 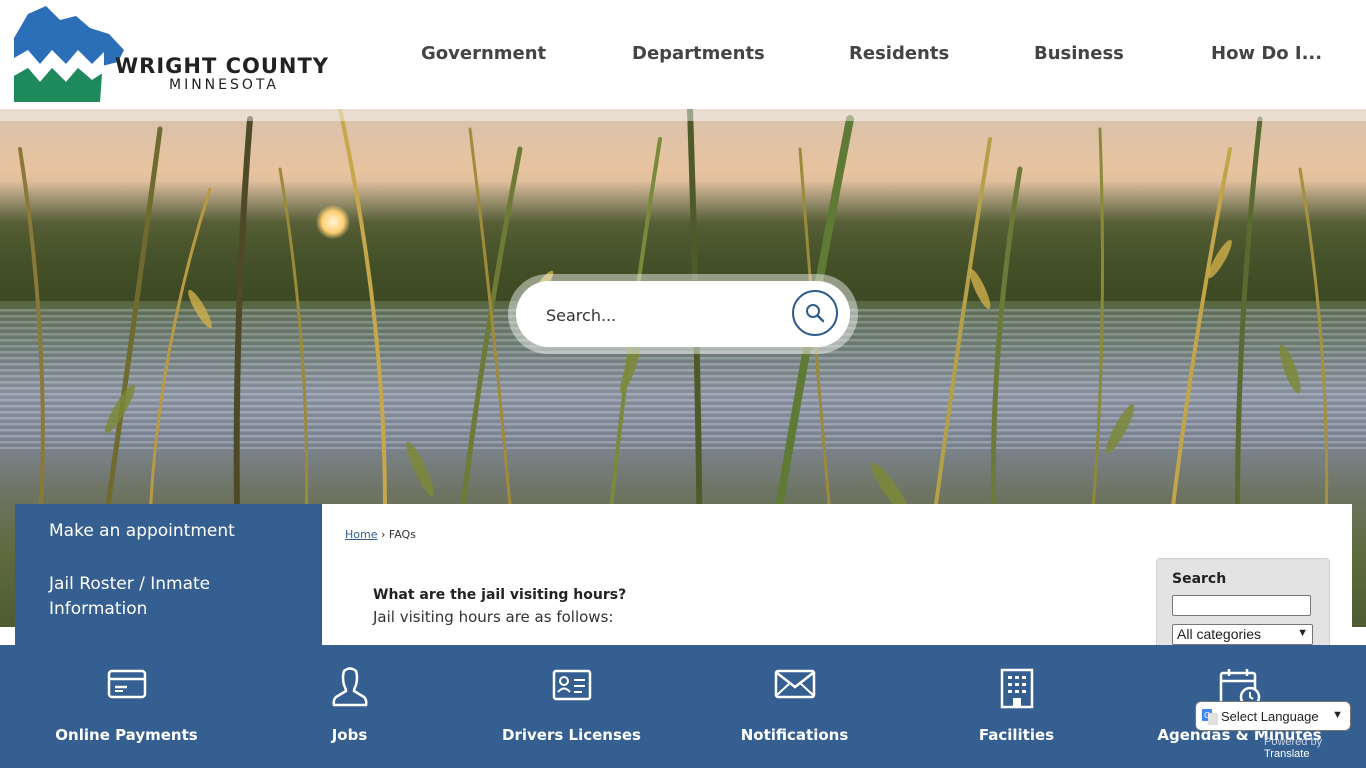 I want to click on faq-question: What are the jail visiting hours?, so click(x=500, y=595).